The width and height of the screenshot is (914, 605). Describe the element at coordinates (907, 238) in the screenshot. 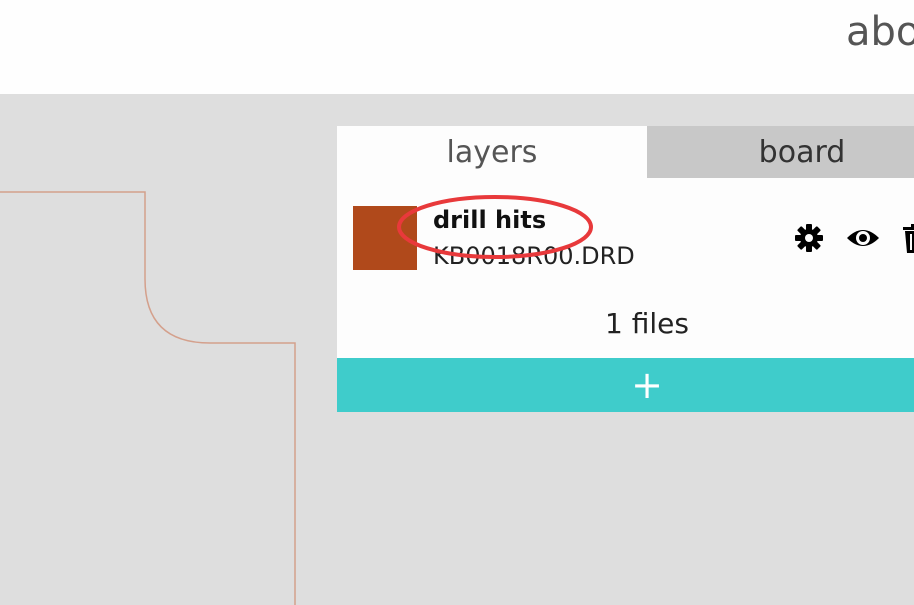

I see `trash-icon` at that location.